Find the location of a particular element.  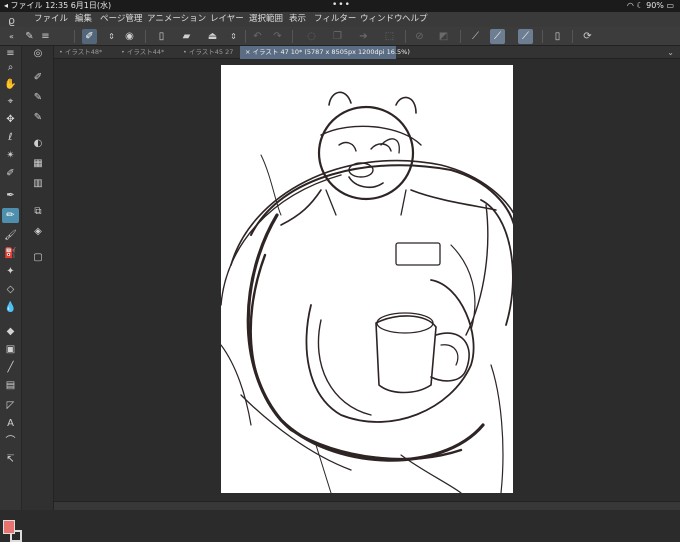

companion-icon: ⟳ is located at coordinates (587, 36).